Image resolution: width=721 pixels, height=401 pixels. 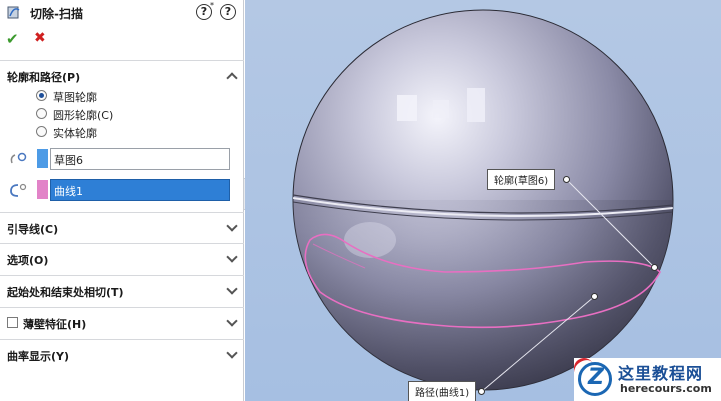 I want to click on profile-selection-value: 草图6, so click(x=68, y=160).